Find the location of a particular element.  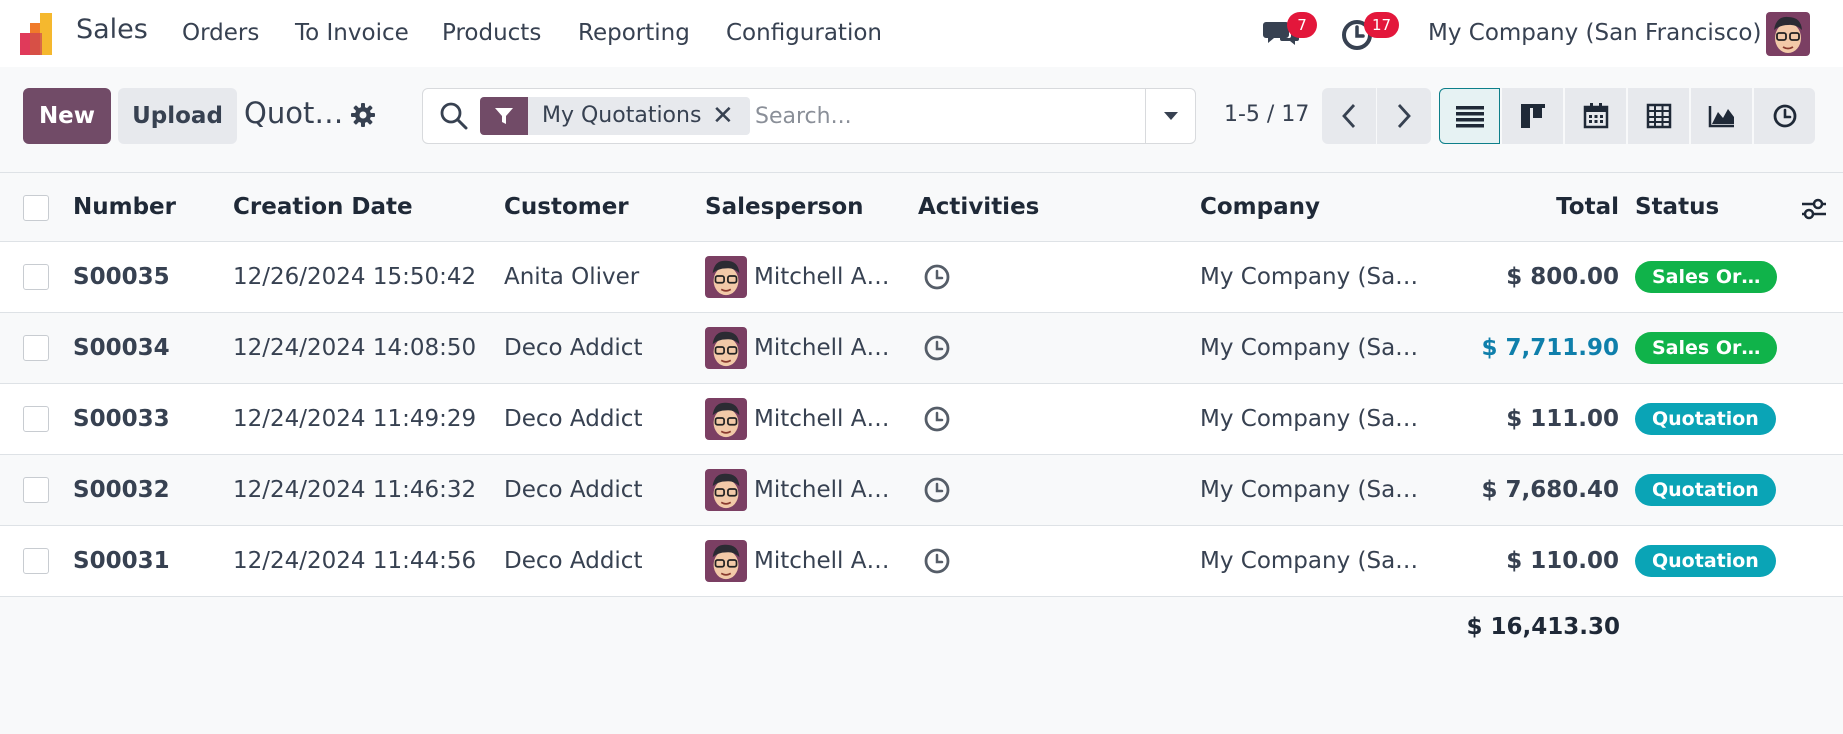

pager-previous-button is located at coordinates (1349, 116).